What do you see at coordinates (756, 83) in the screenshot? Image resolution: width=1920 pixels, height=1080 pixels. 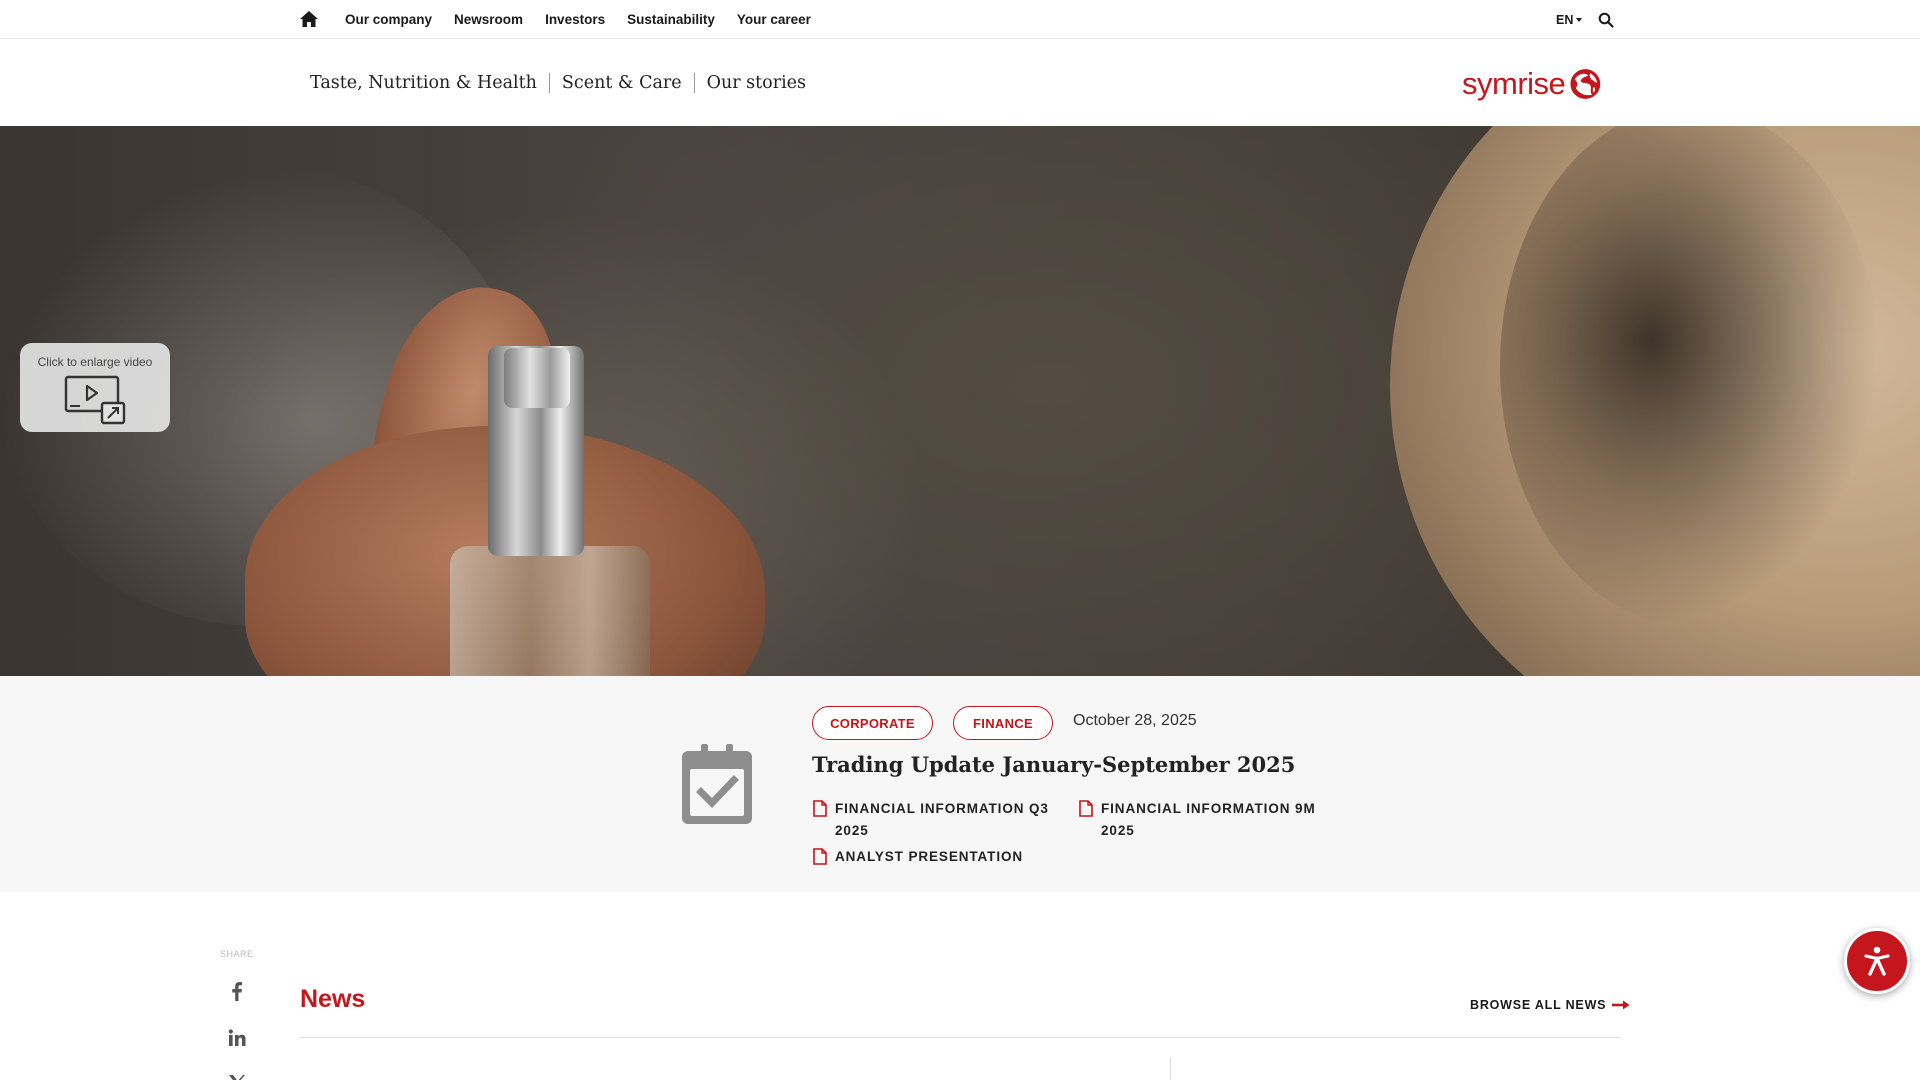 I see `main-nav-our-stories: Our stories` at bounding box center [756, 83].